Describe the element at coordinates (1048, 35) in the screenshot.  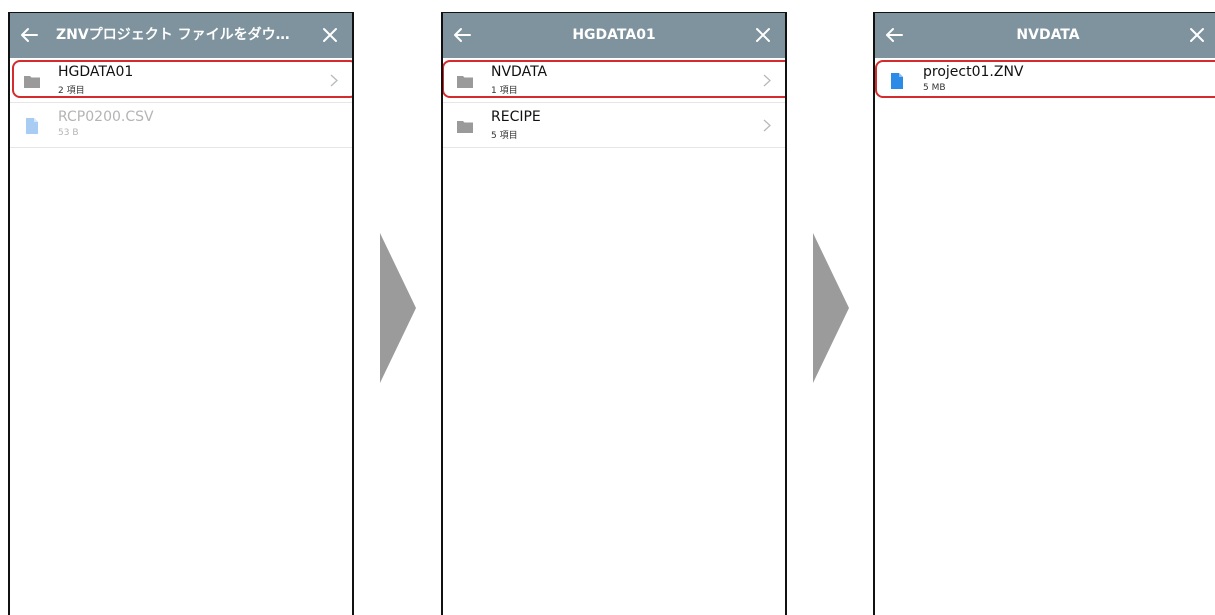
I see `page-title: NVDATA` at that location.